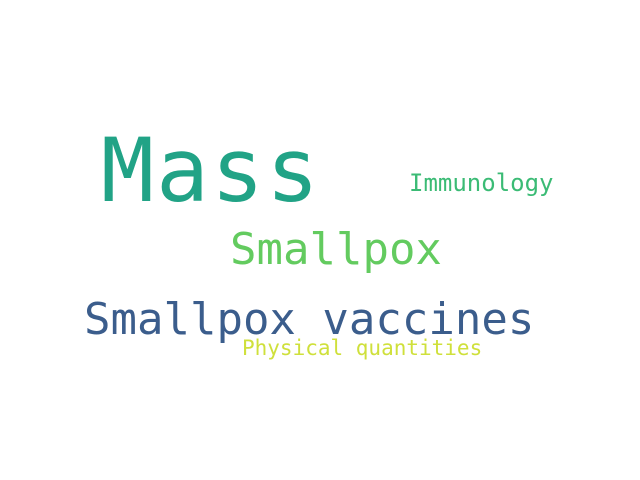 The height and width of the screenshot is (480, 640). Describe the element at coordinates (336, 249) in the screenshot. I see `word-smallpox: Smallpox` at that location.